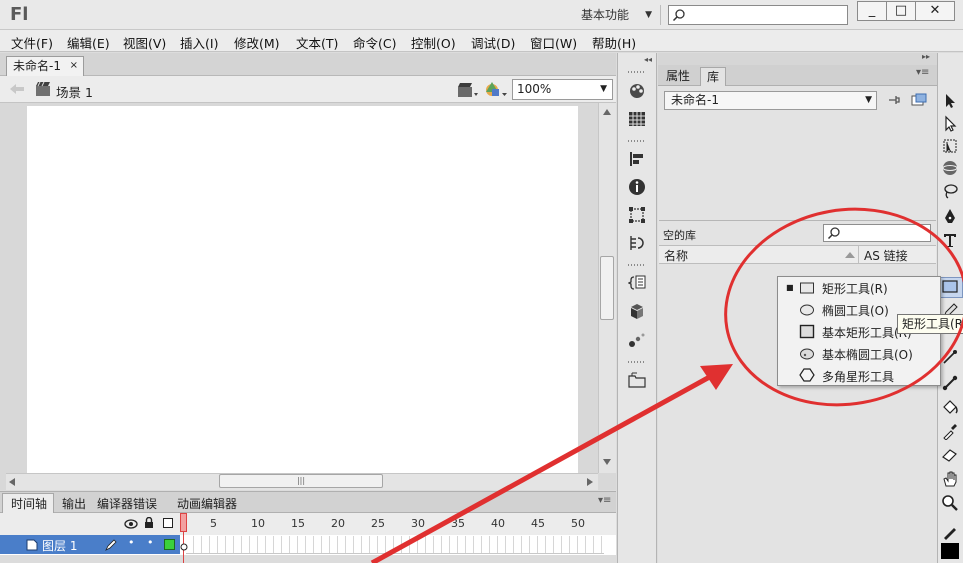 This screenshot has width=963, height=563. What do you see at coordinates (607, 288) in the screenshot?
I see `vertical-scroll-thumb` at bounding box center [607, 288].